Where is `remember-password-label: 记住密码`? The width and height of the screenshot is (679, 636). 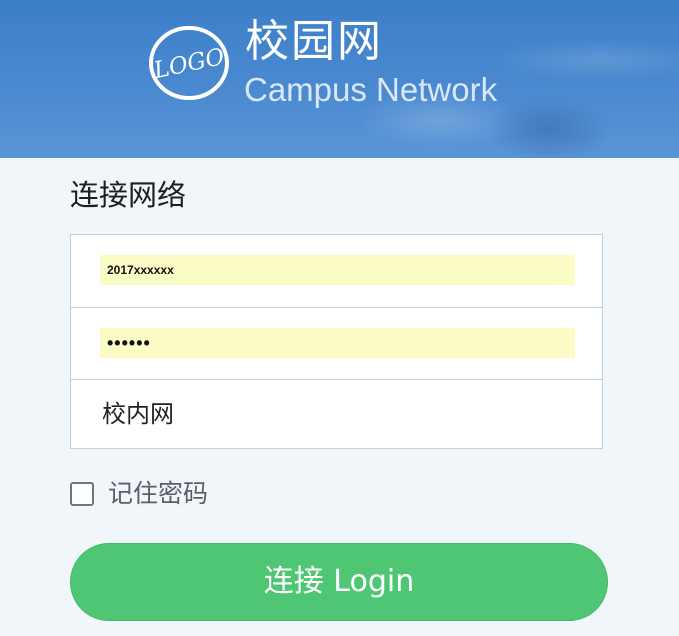 remember-password-label: 记住密码 is located at coordinates (158, 493).